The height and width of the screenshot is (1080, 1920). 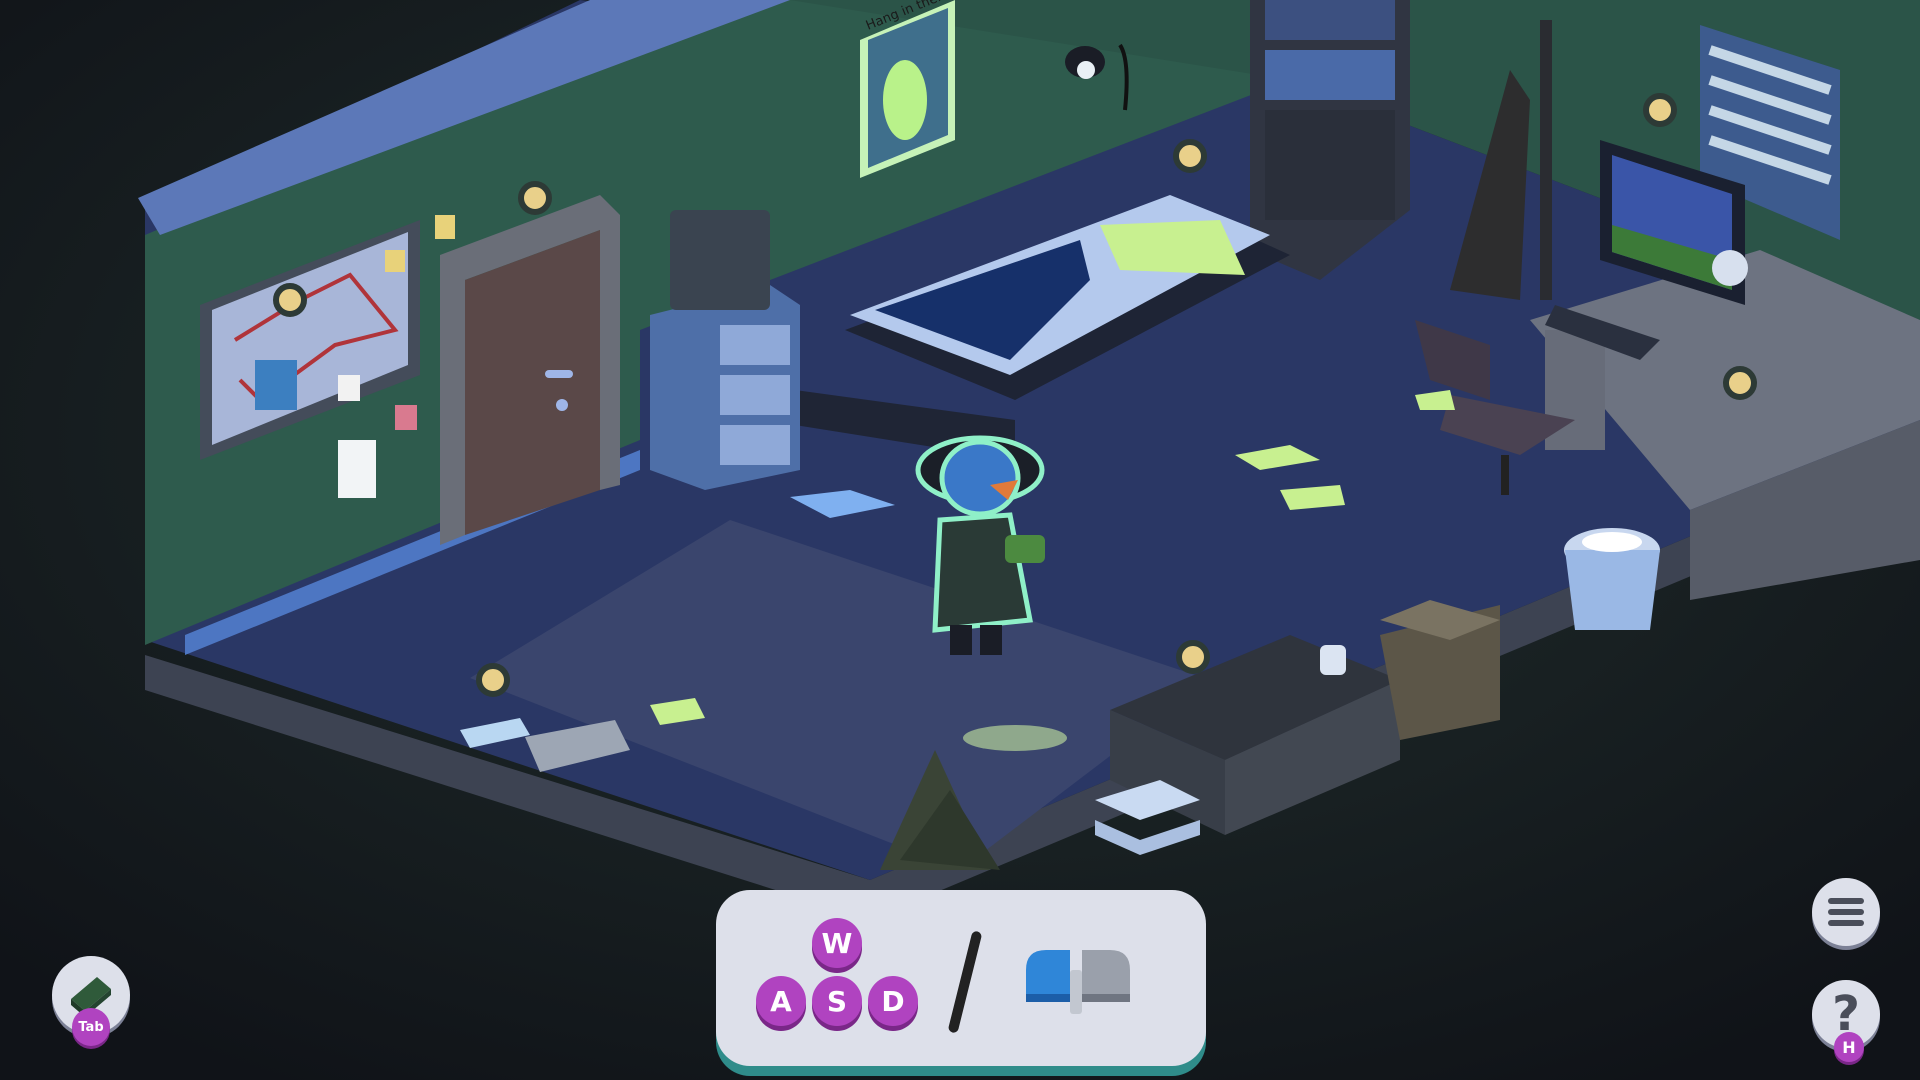 I want to click on tab-key-label: Tab, so click(x=91, y=1027).